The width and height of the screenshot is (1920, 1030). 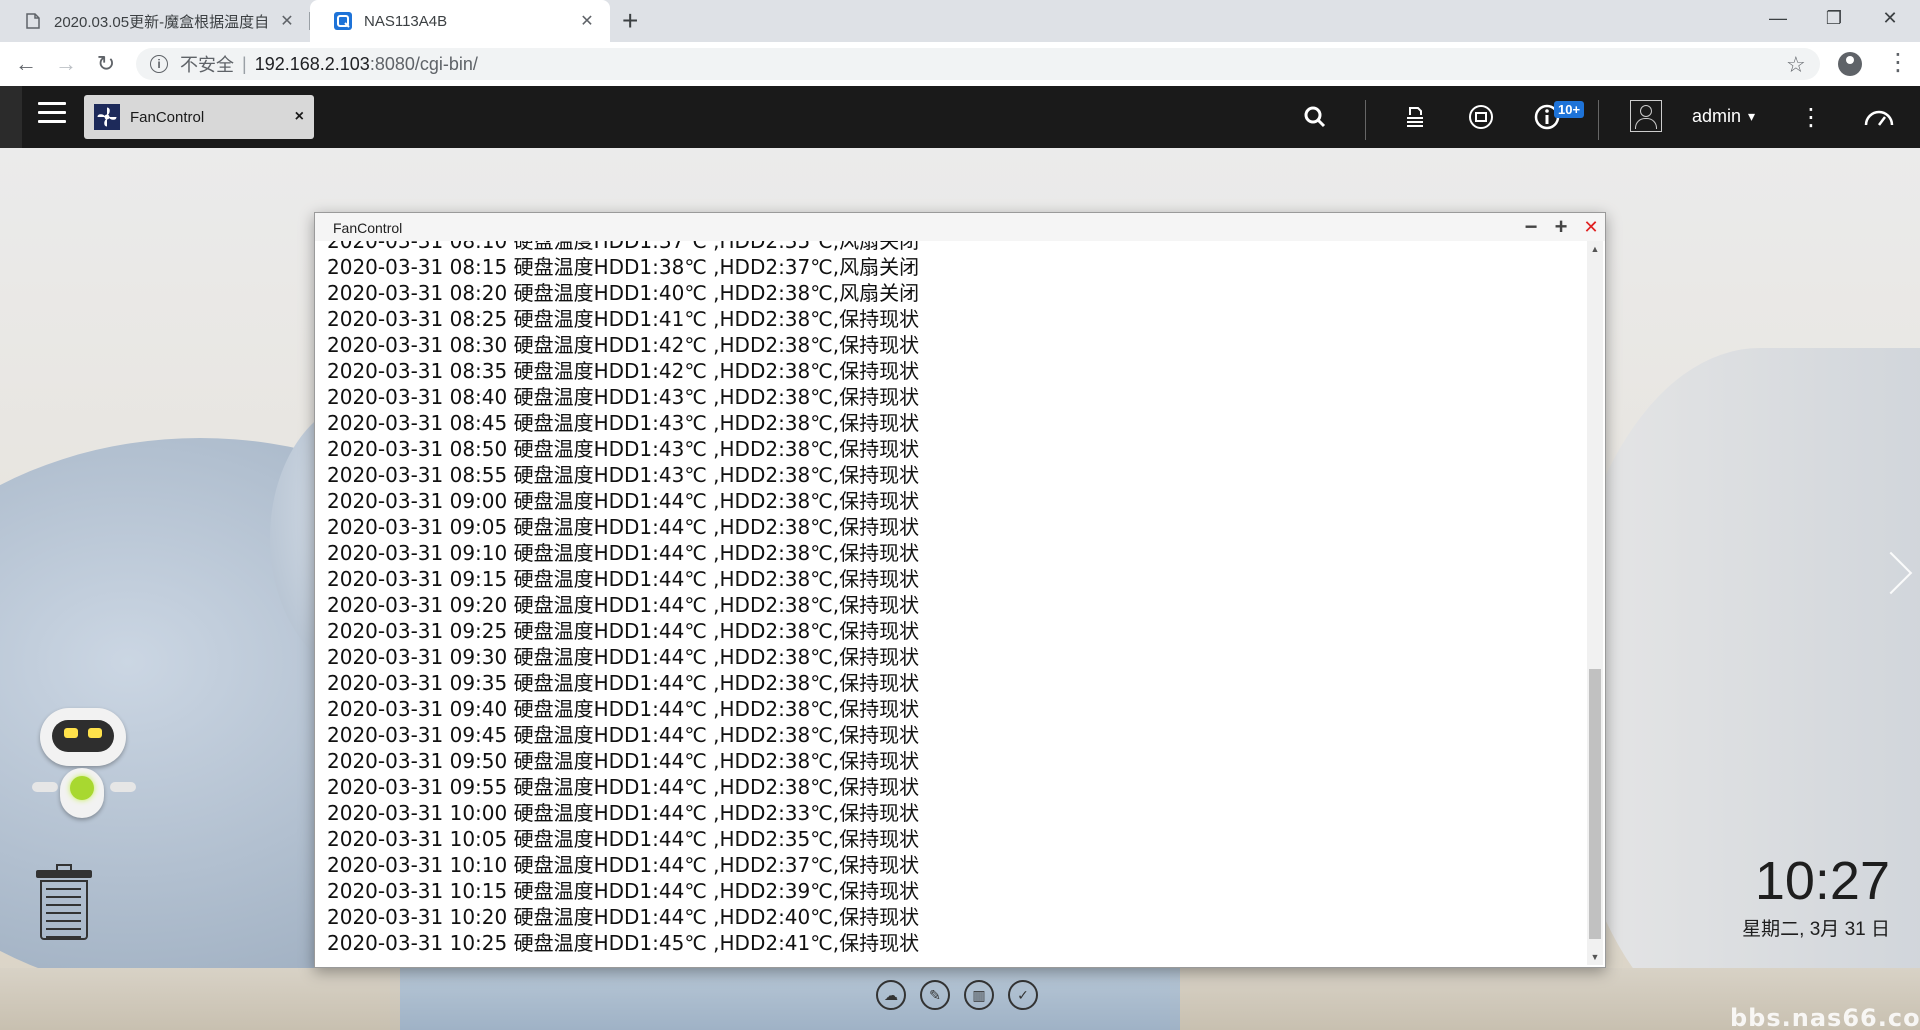 I want to click on tab-title: NAS113A4B, so click(x=406, y=21).